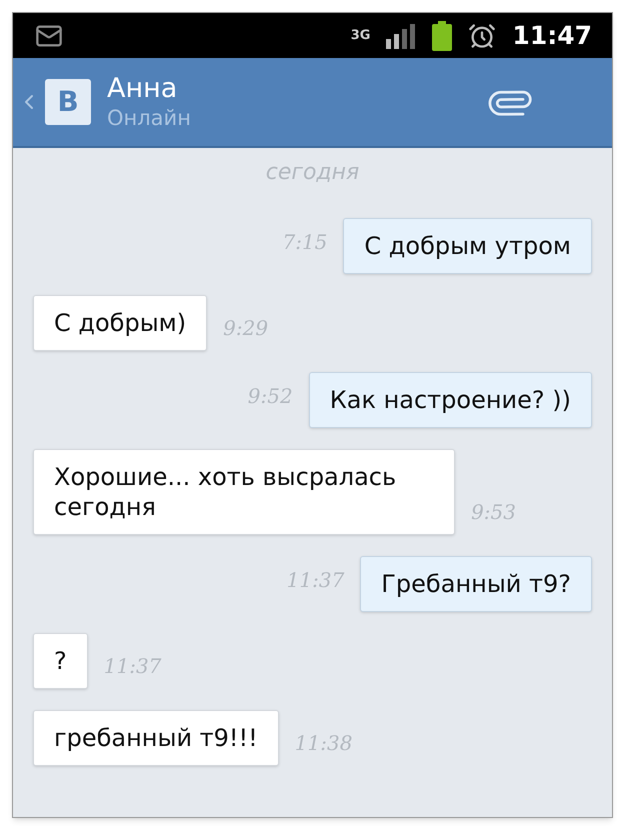 The height and width of the screenshot is (830, 625). I want to click on message-bubble: Как настроение? )), so click(450, 400).